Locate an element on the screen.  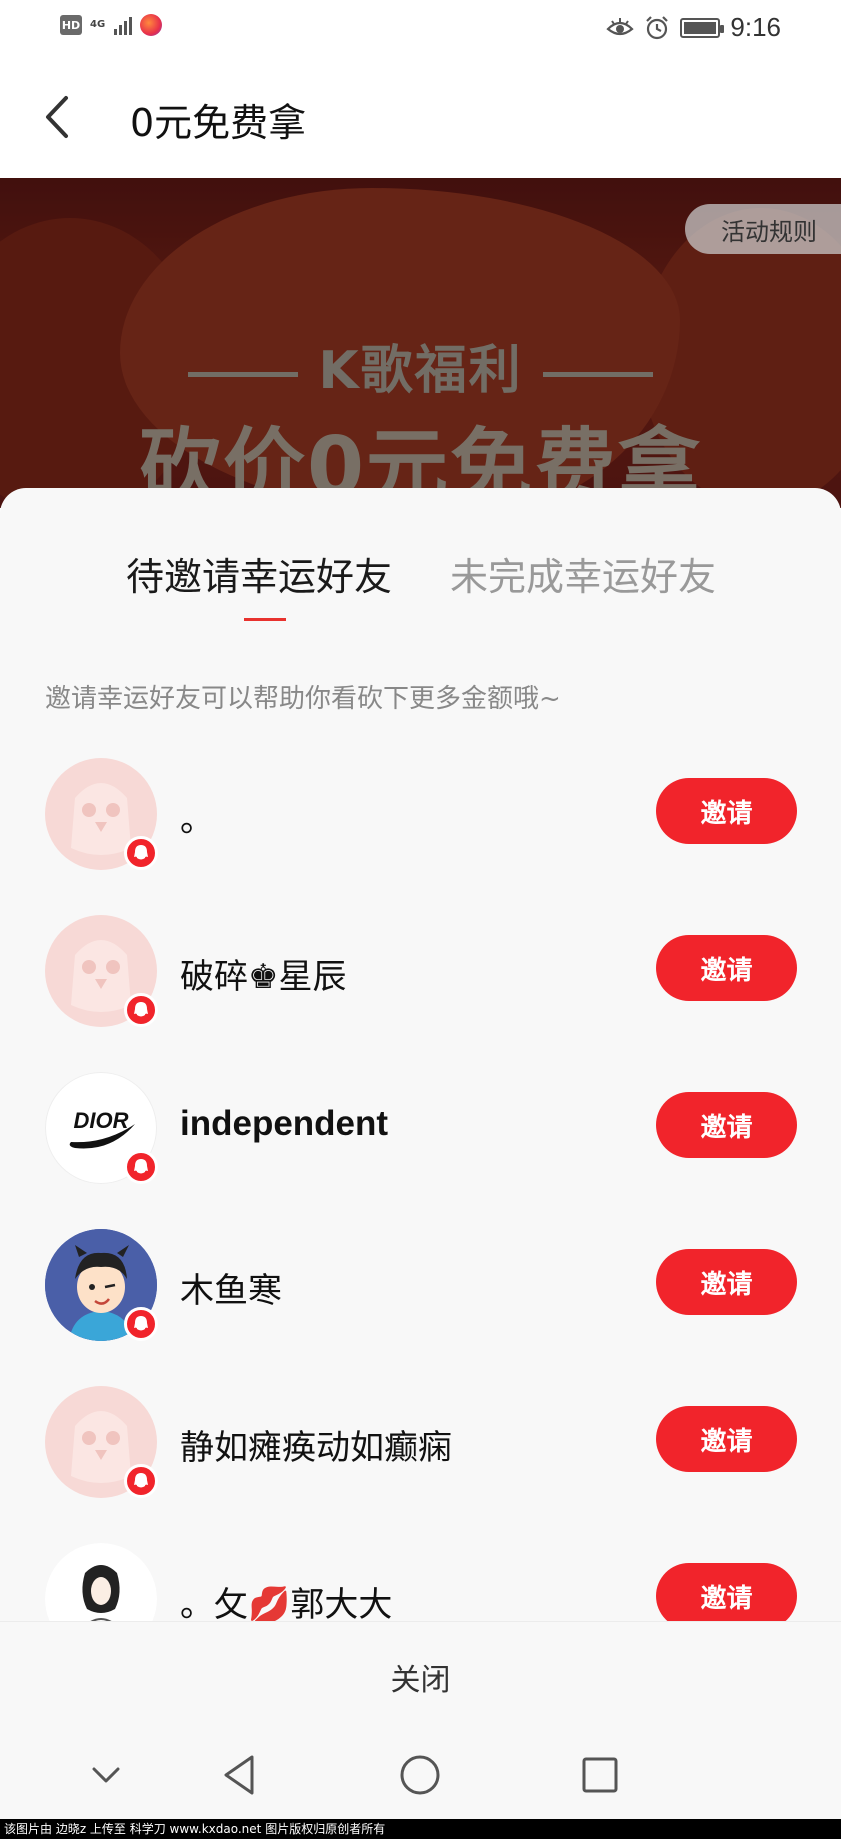
friend-name: 破碎♚星辰 is located at coordinates (263, 977).